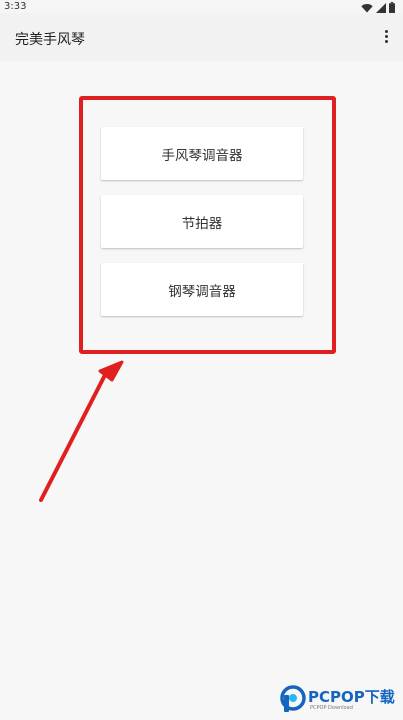 The width and height of the screenshot is (403, 720). I want to click on watermark-brand: PCPOP下载, so click(351, 697).